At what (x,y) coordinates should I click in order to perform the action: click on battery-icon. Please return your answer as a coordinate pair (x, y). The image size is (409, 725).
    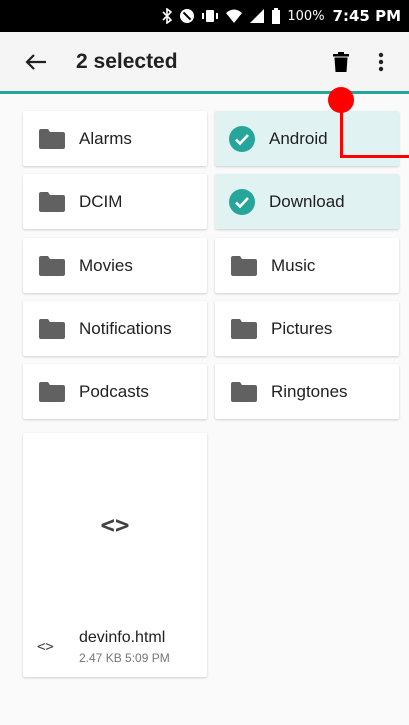
    Looking at the image, I should click on (276, 16).